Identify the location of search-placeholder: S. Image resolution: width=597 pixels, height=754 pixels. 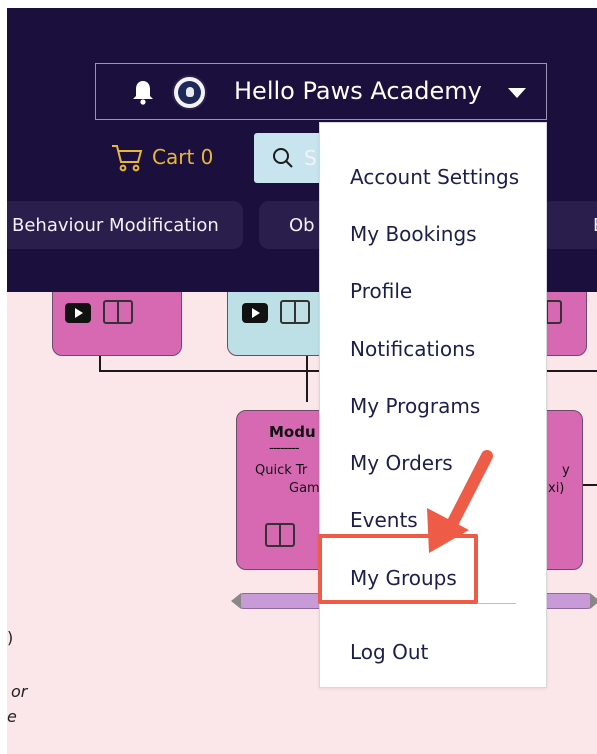
(310, 158).